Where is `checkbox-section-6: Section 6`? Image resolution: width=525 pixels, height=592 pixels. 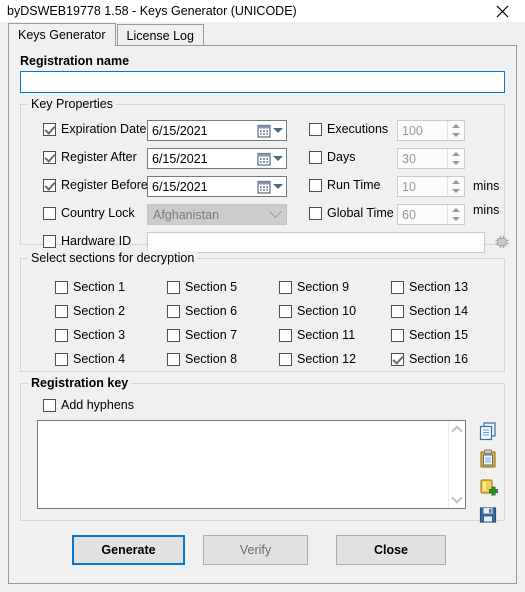
checkbox-section-6: Section 6 is located at coordinates (202, 311).